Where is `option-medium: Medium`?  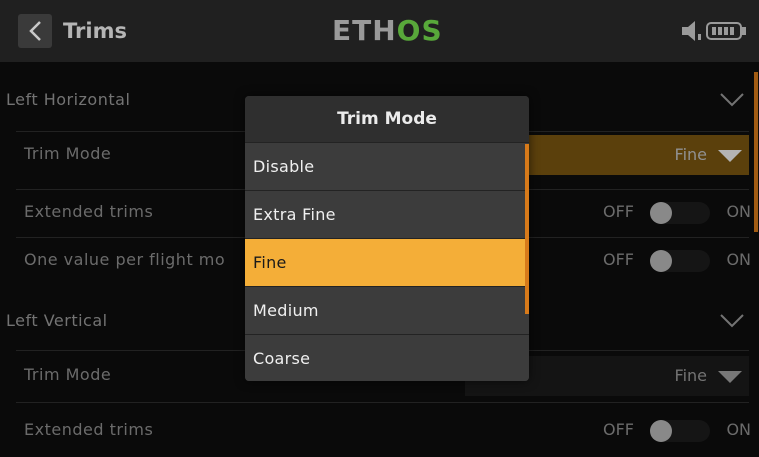
option-medium: Medium is located at coordinates (387, 310).